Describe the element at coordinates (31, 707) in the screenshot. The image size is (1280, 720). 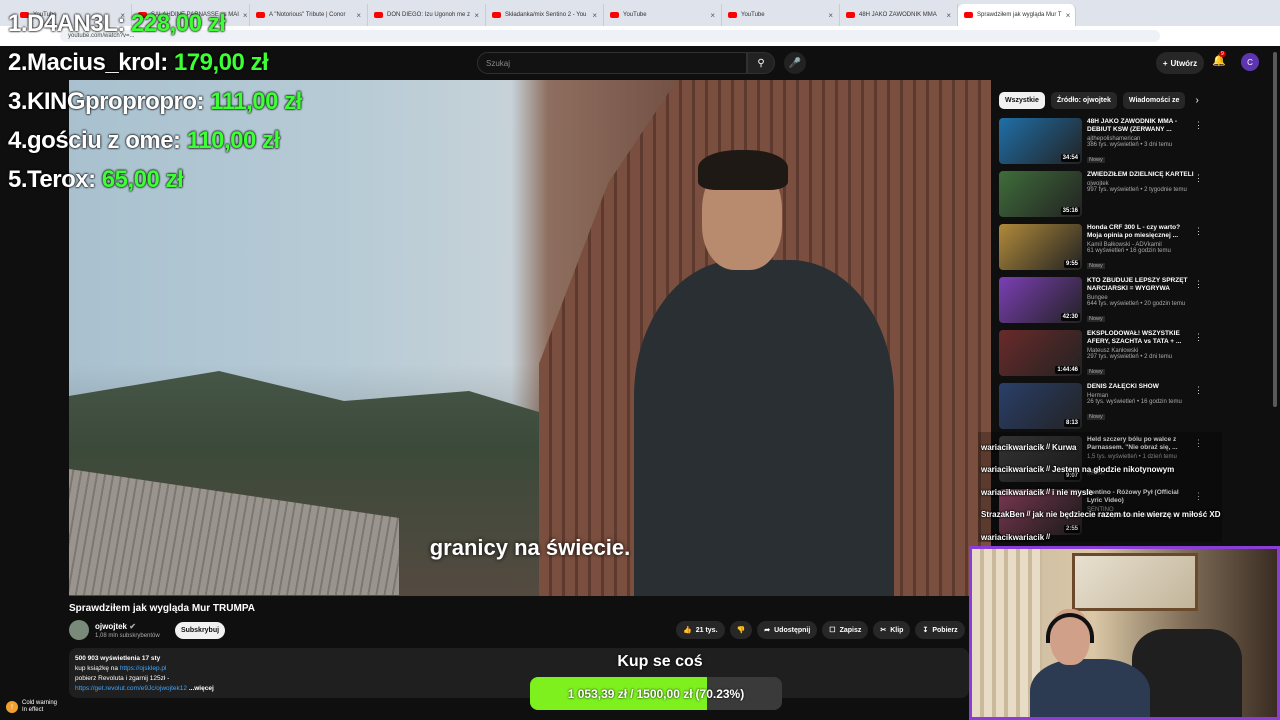
I see `weather-widget: ! Cold warning In effect` at that location.